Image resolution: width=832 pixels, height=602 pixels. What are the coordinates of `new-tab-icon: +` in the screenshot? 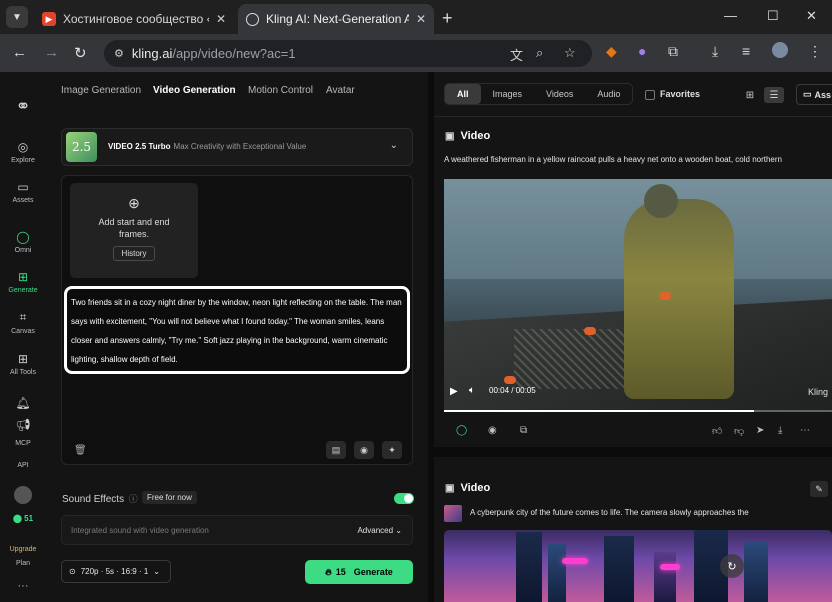 It's located at (447, 18).